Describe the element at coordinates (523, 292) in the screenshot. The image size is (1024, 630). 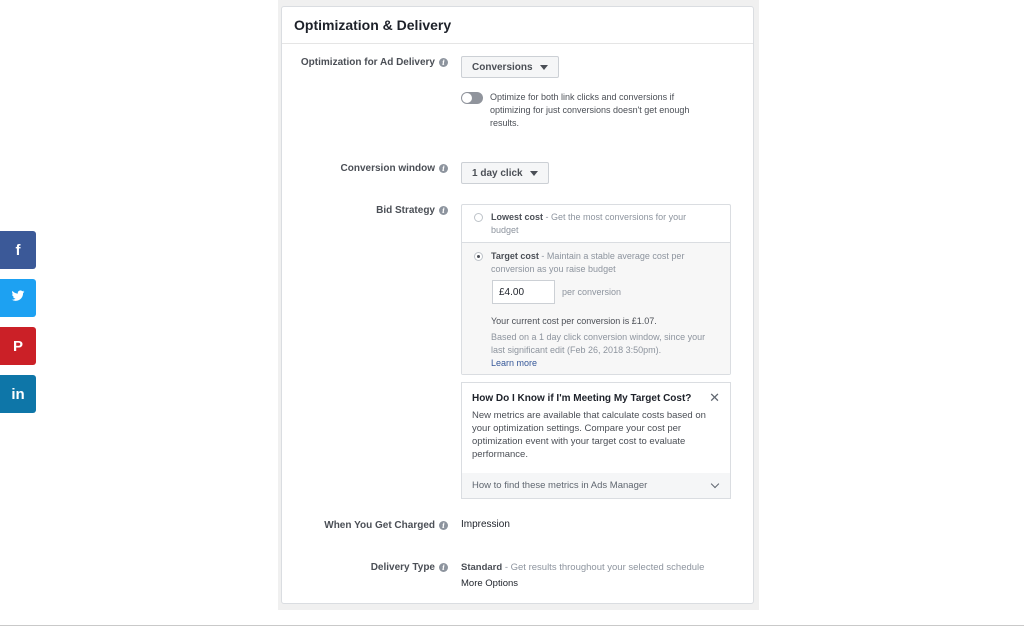
I see `target-cost-input` at that location.